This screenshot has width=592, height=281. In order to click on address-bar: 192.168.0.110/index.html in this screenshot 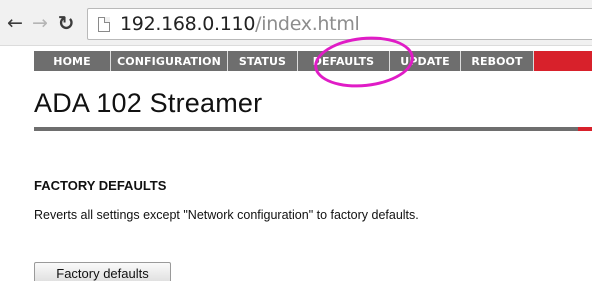, I will do `click(339, 24)`.